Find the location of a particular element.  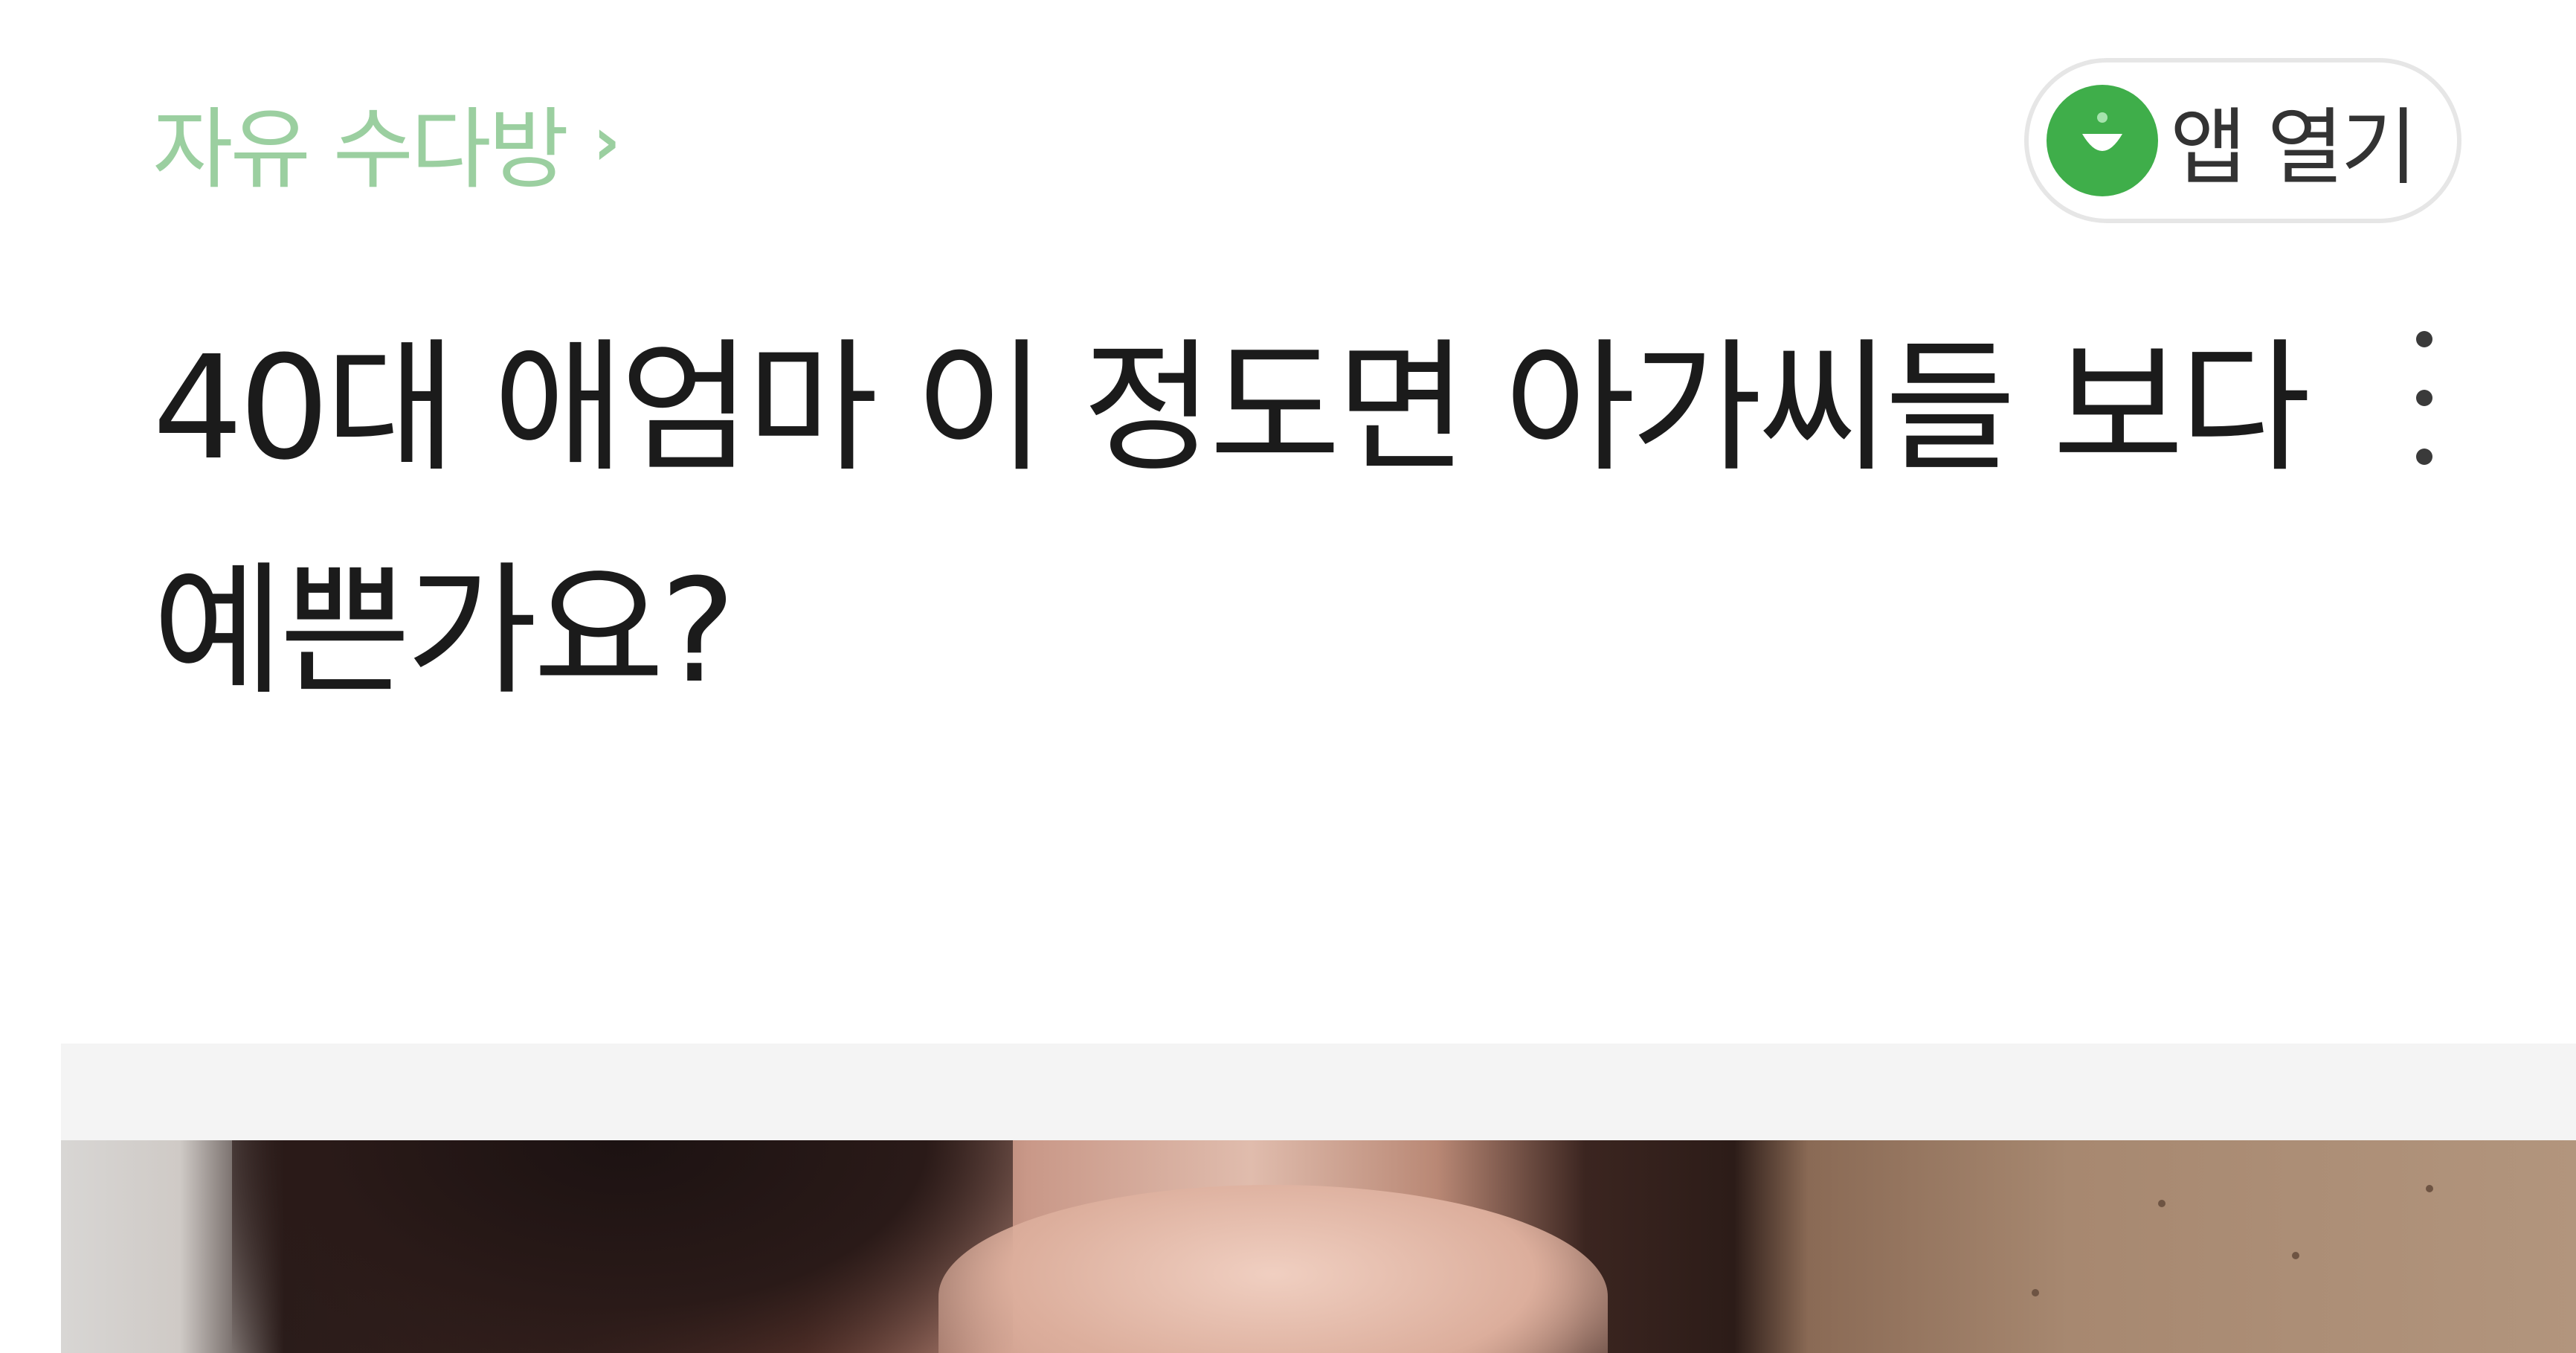

chevron-right-icon: › is located at coordinates (606, 142).